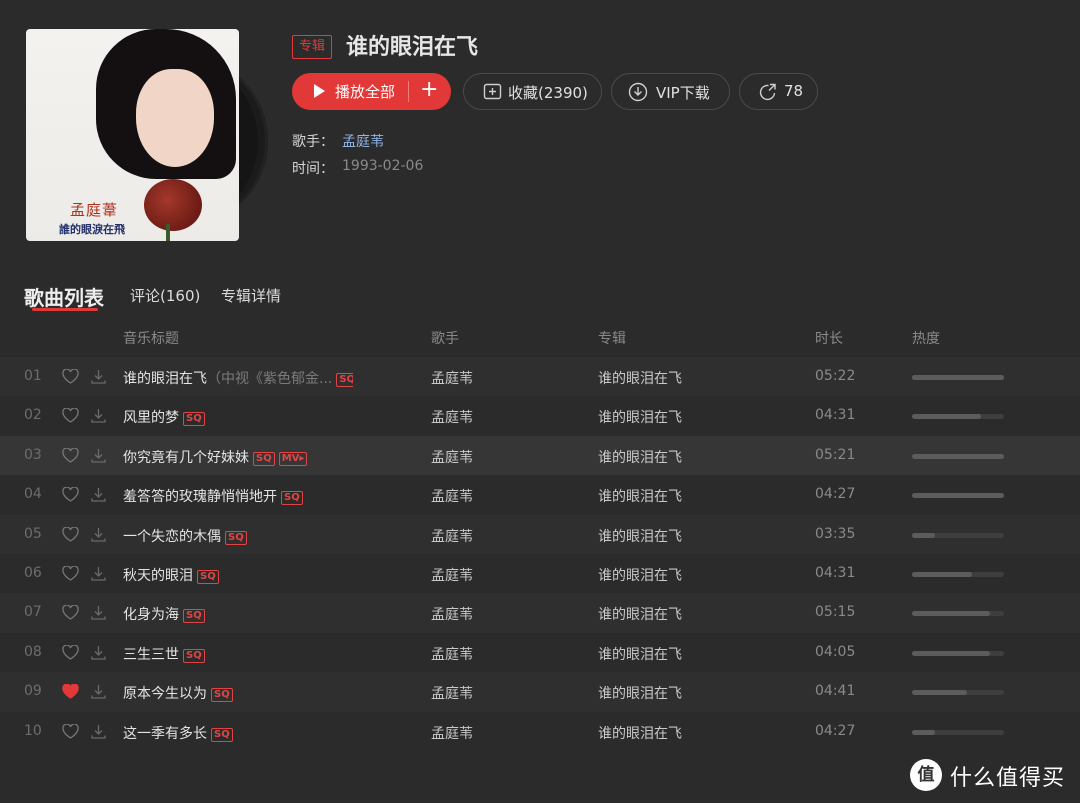  What do you see at coordinates (165, 694) in the screenshot?
I see `song-title: 原本今生以为` at bounding box center [165, 694].